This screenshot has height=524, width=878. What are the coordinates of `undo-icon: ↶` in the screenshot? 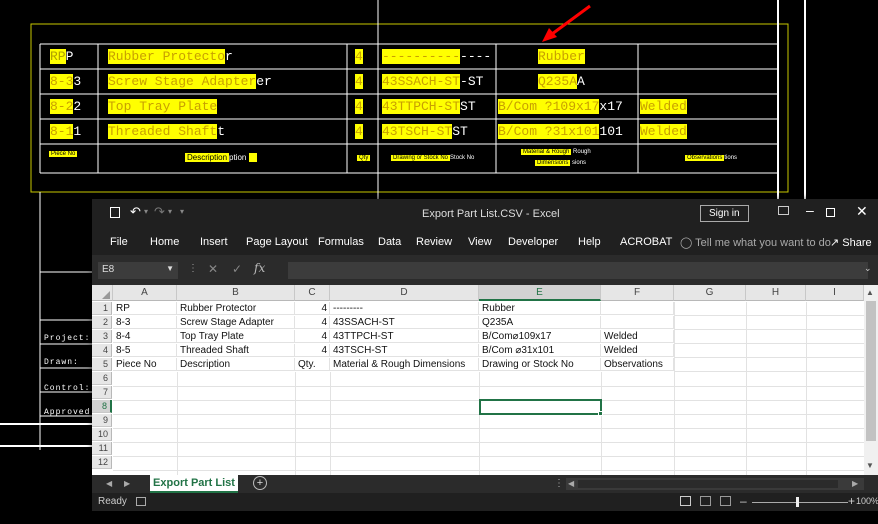 It's located at (135, 212).